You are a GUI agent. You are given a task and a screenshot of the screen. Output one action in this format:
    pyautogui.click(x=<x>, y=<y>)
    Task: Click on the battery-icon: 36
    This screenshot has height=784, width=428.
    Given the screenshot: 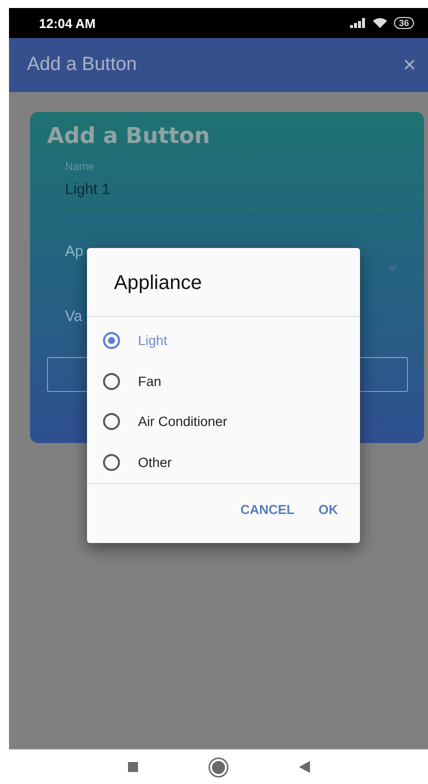 What is the action you would take?
    pyautogui.click(x=404, y=23)
    